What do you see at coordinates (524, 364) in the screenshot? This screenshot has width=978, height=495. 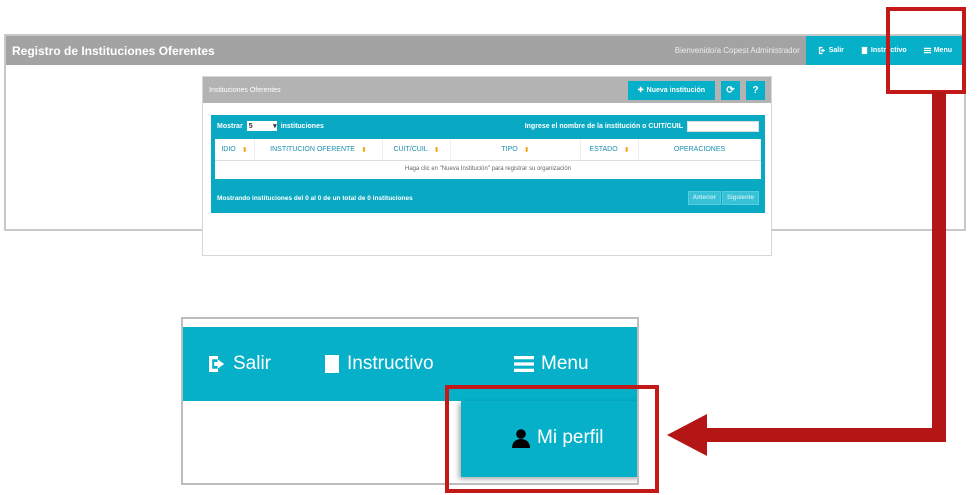 I see `hamburger-icon` at bounding box center [524, 364].